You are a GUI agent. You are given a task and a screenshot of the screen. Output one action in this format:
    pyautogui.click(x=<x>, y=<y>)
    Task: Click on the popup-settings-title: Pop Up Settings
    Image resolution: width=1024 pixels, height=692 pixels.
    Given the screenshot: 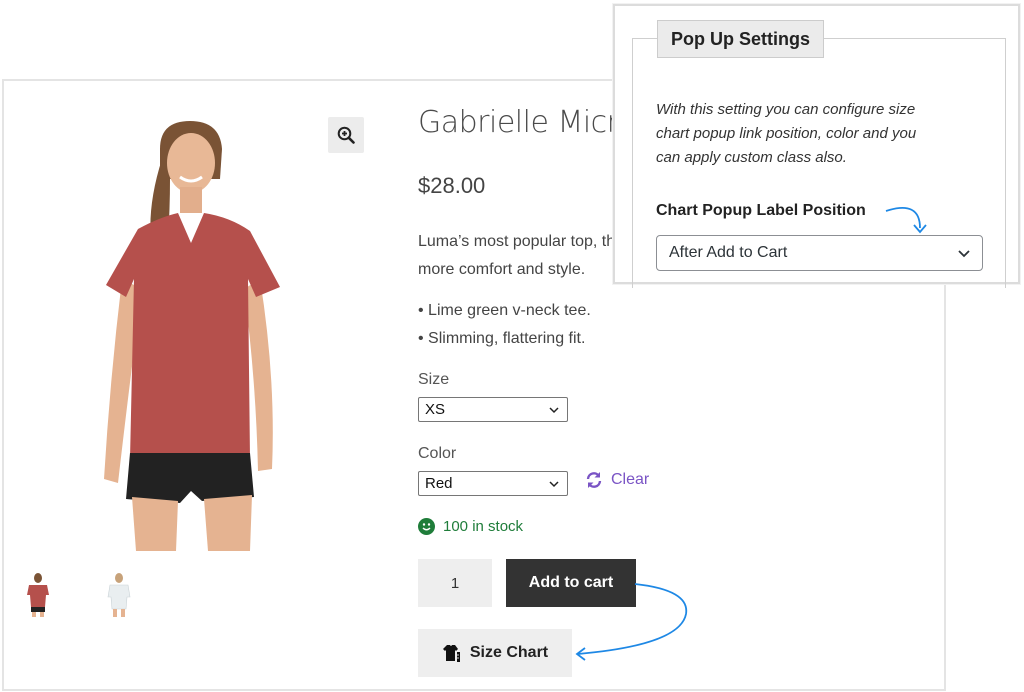 What is the action you would take?
    pyautogui.click(x=740, y=39)
    